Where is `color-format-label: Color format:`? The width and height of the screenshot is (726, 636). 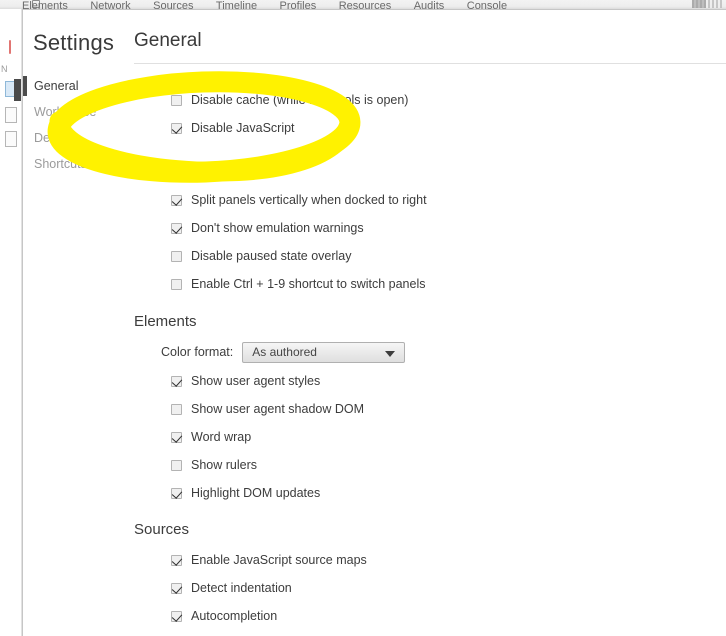 color-format-label: Color format: is located at coordinates (197, 352).